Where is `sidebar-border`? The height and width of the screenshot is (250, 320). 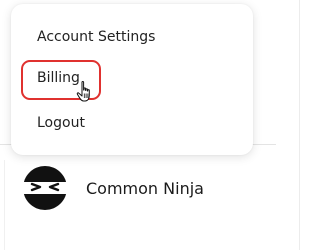 sidebar-border is located at coordinates (299, 125).